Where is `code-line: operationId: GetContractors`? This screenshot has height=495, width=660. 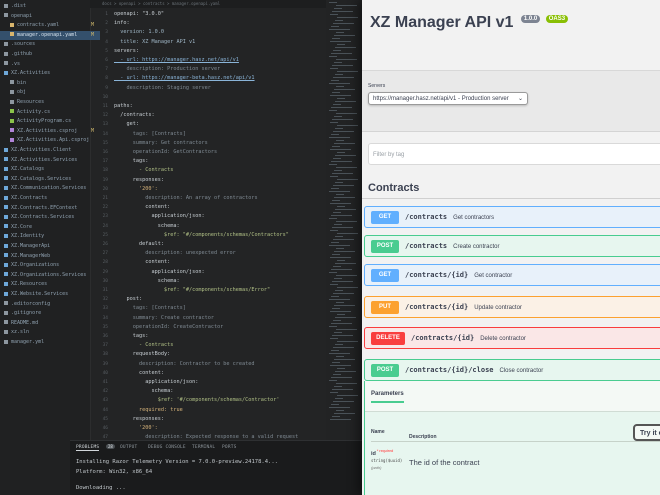
code-line: operationId: GetContractors is located at coordinates (165, 152).